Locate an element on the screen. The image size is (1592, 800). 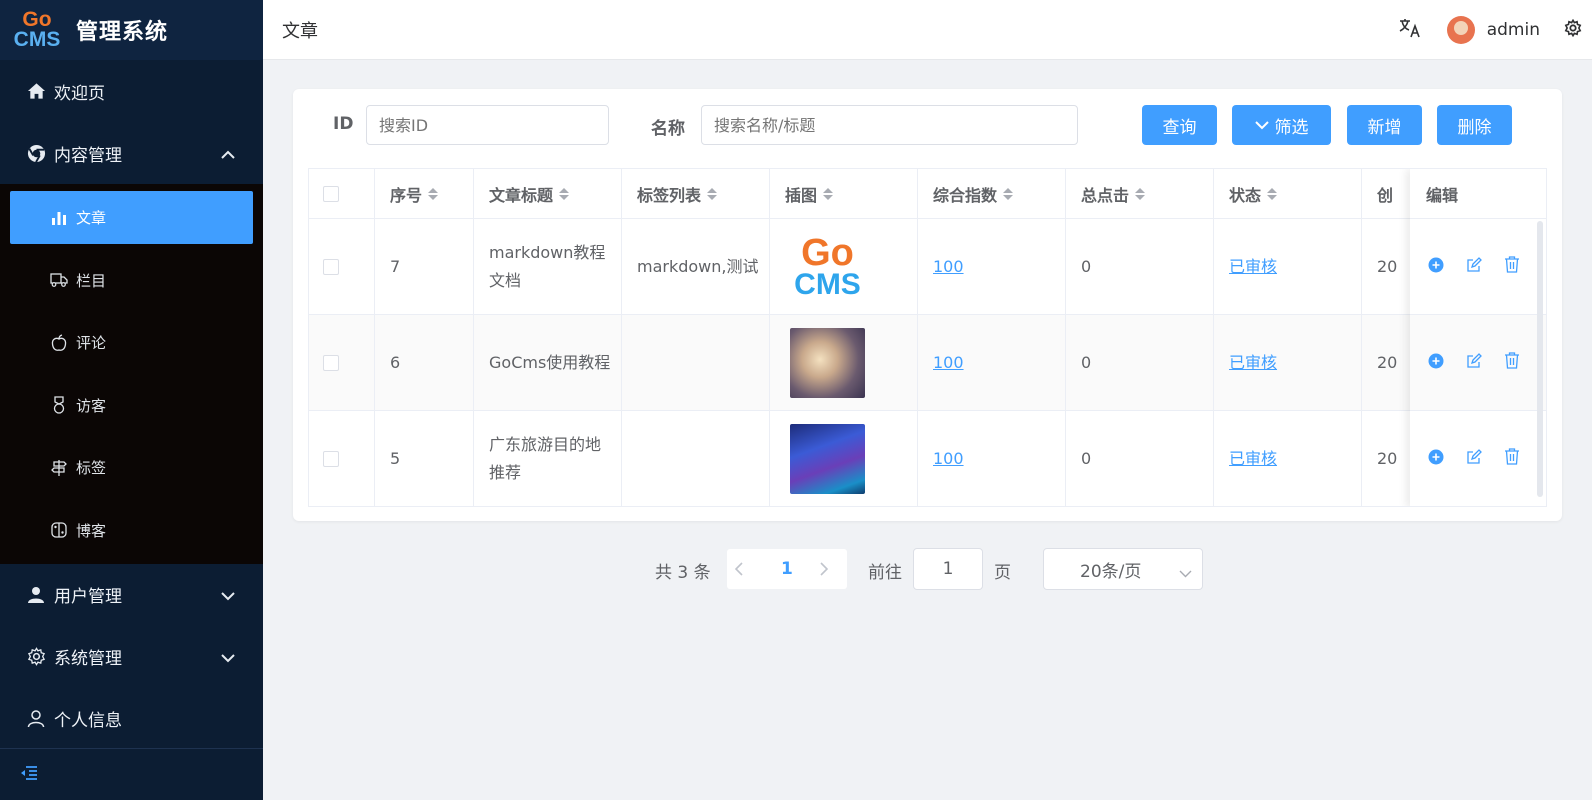
goto-page-input: 1 is located at coordinates (948, 569).